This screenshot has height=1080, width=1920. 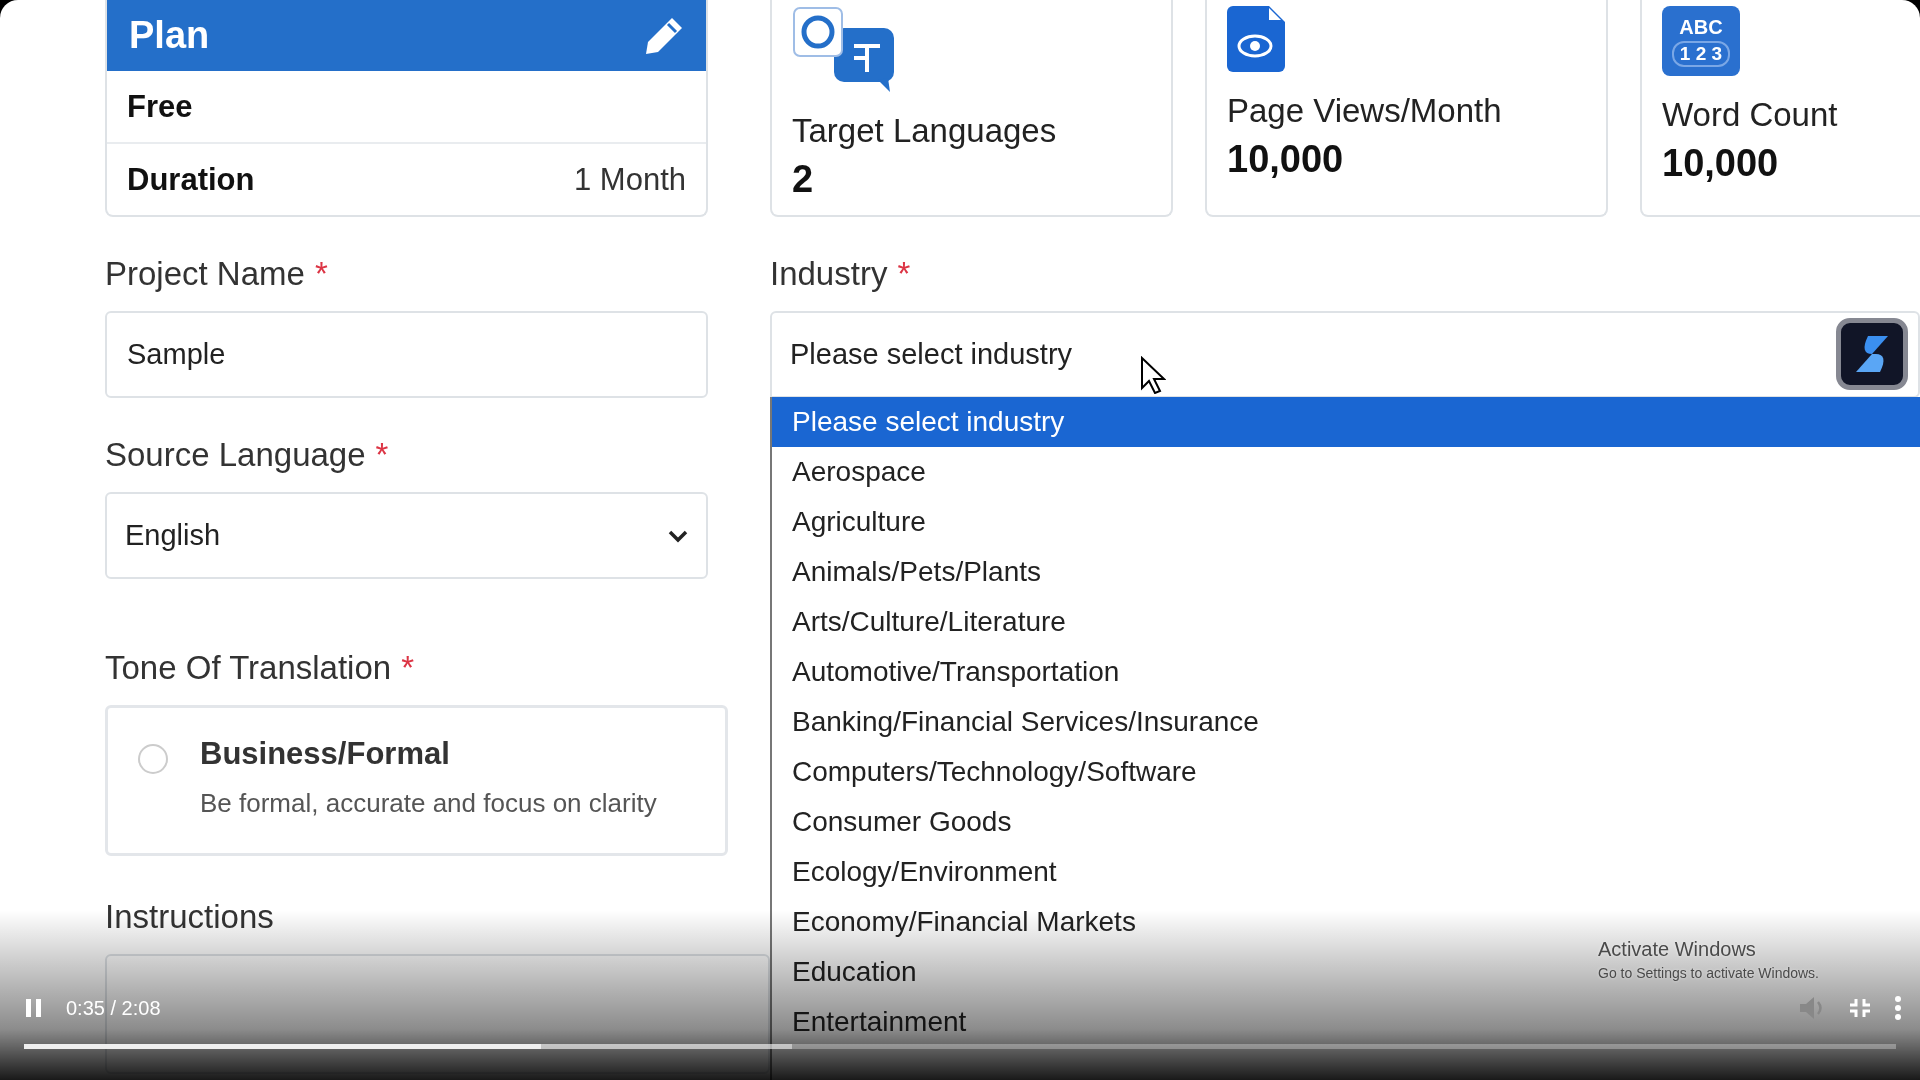 What do you see at coordinates (803, 179) in the screenshot?
I see `stat-value: 2` at bounding box center [803, 179].